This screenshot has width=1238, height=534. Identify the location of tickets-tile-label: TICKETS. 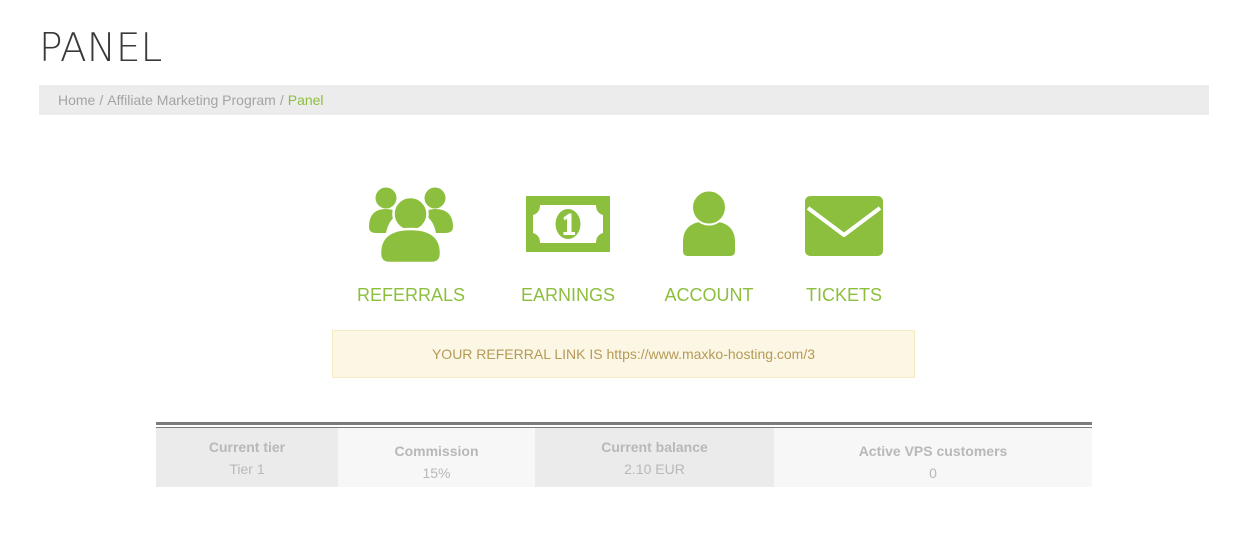
(844, 295).